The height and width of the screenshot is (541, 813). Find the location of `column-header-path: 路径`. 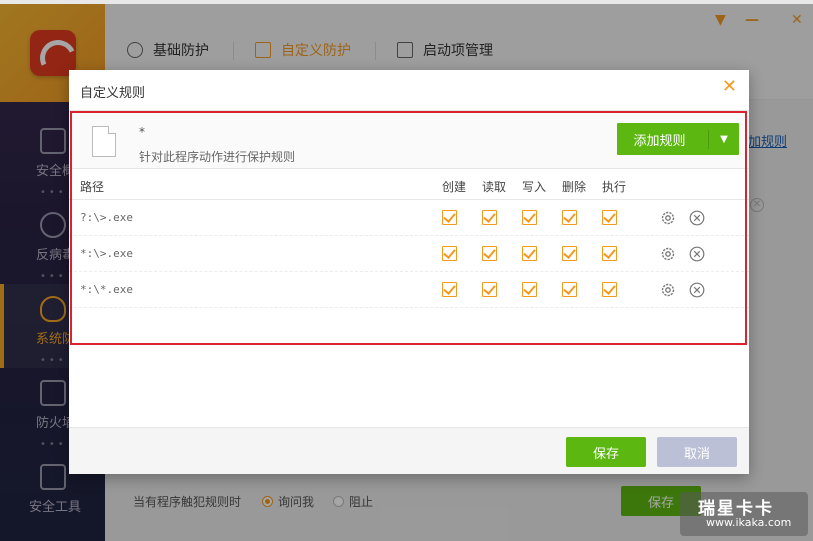

column-header-path: 路径 is located at coordinates (92, 187).